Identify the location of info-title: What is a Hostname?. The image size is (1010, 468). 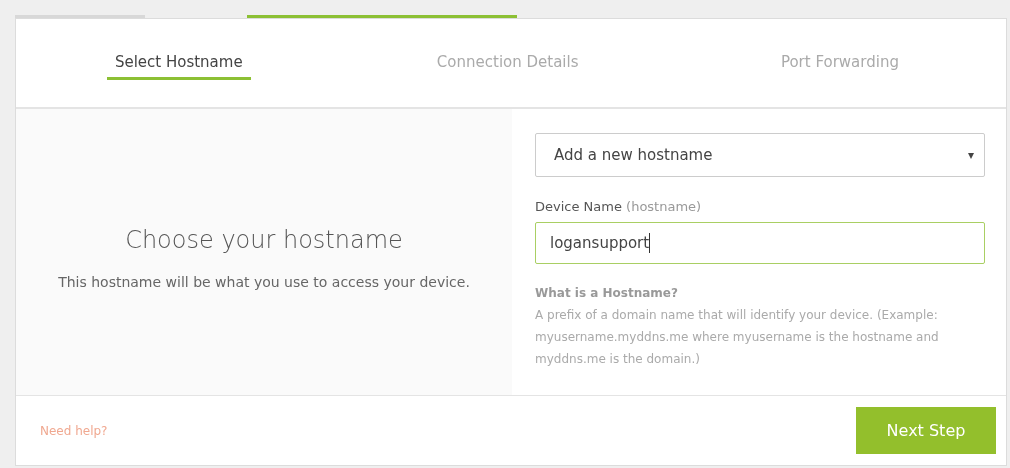
(607, 293).